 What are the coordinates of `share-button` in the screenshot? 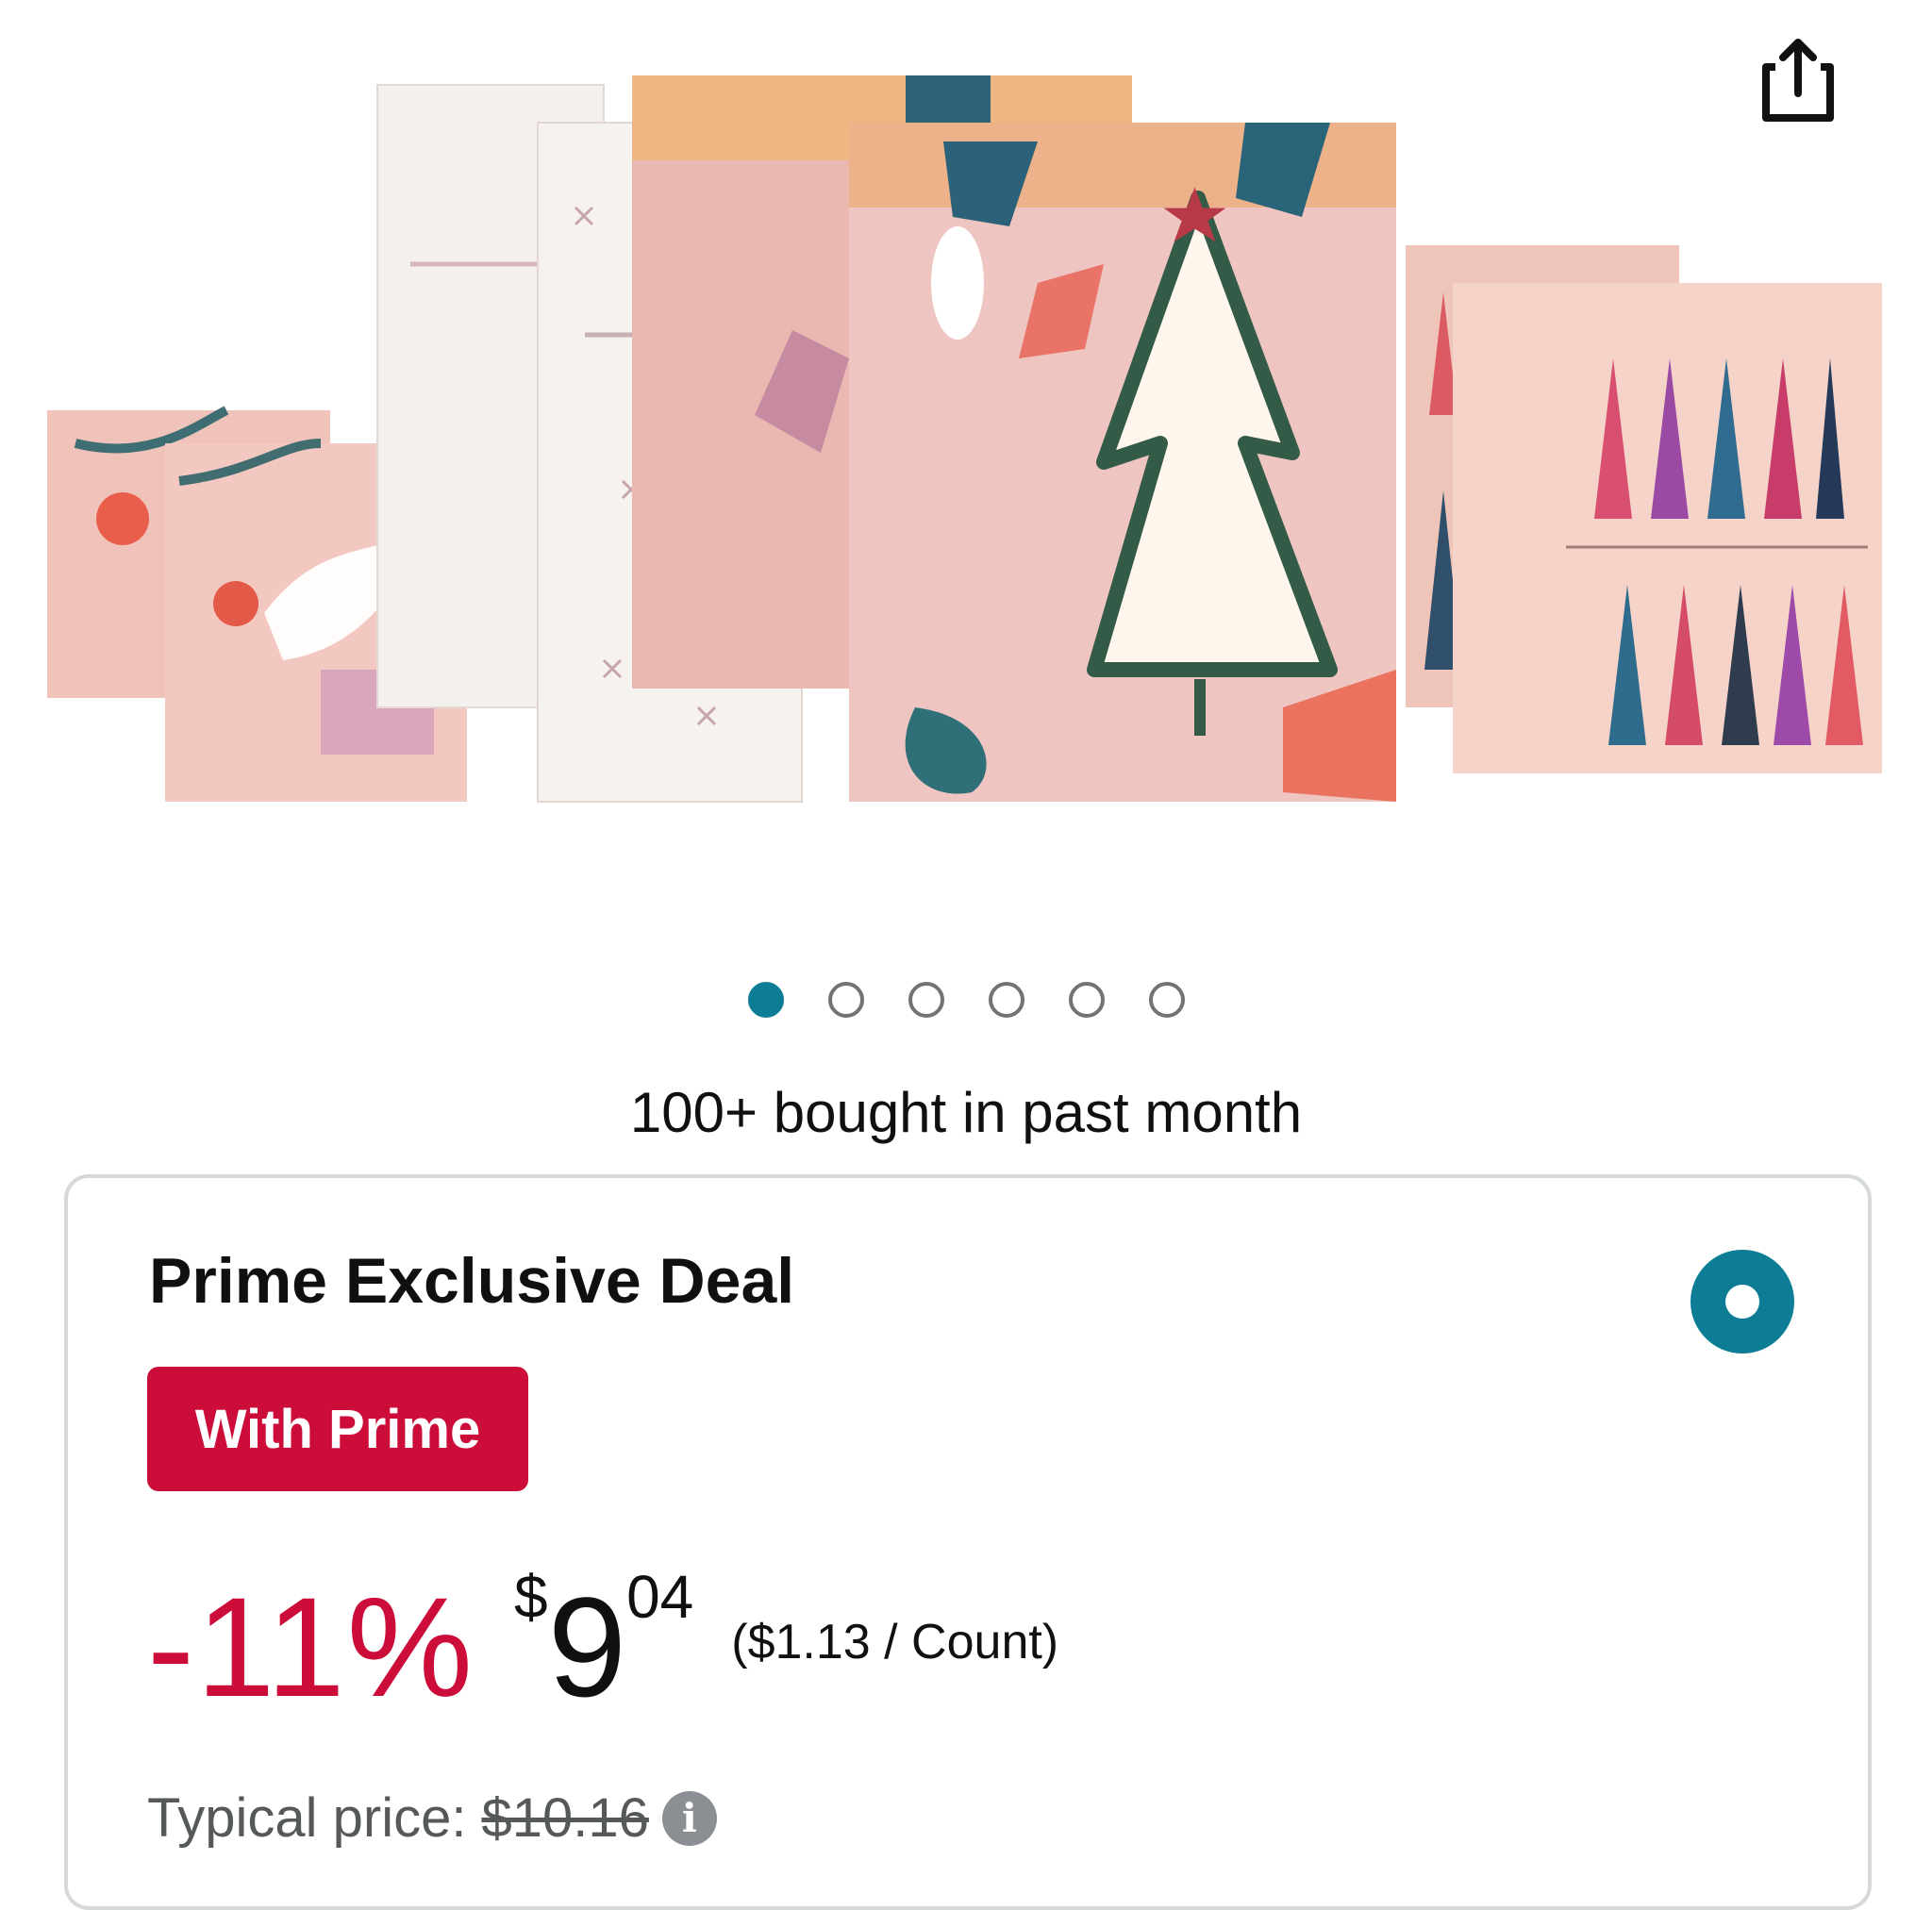 It's located at (1798, 80).